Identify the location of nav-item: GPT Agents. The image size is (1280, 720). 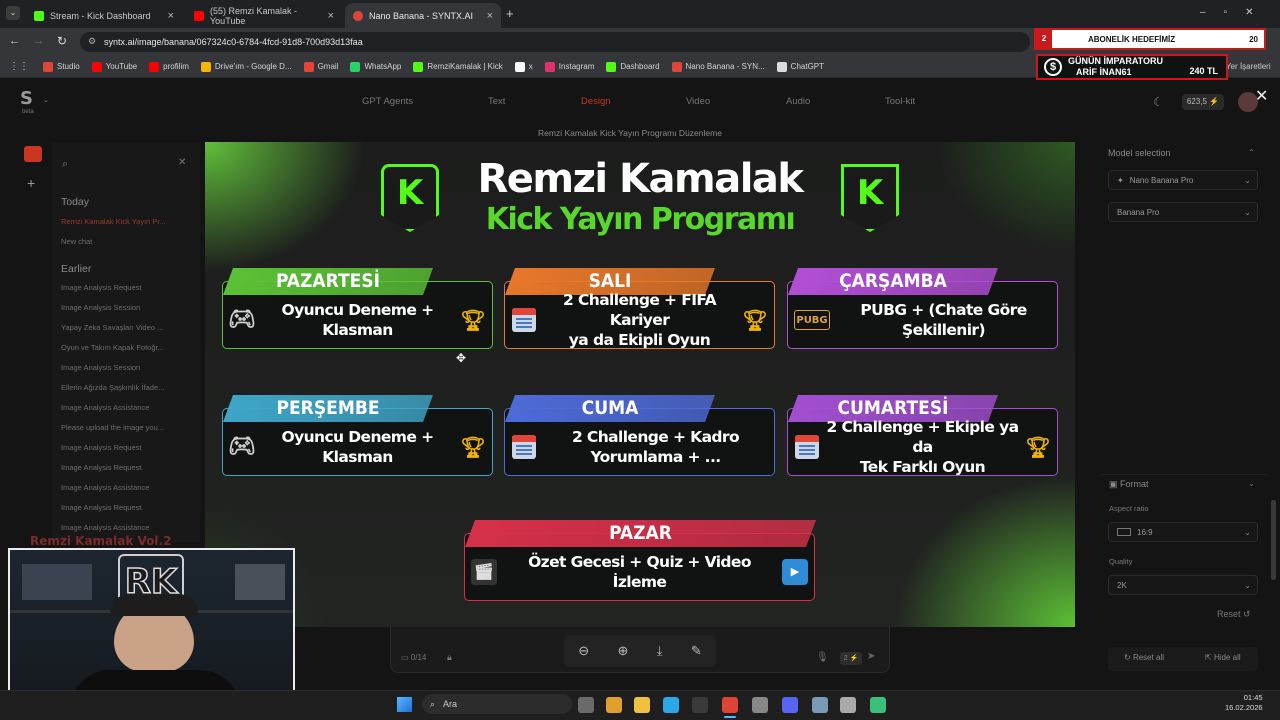
(387, 101).